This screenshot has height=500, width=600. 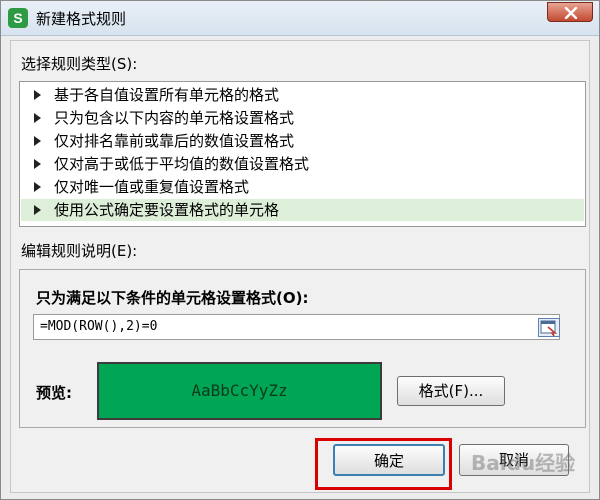 I want to click on range-select-button, so click(x=549, y=327).